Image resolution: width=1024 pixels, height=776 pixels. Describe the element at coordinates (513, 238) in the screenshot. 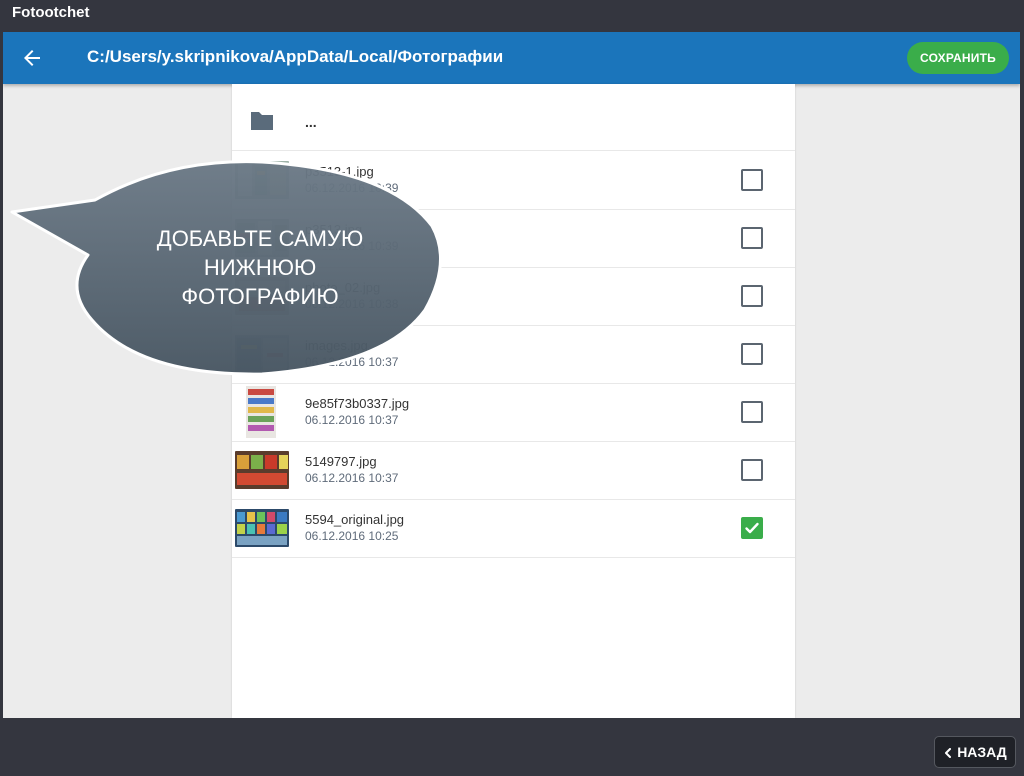

I see `file-row: p3513.jpg 06.12.2016 10:39` at that location.